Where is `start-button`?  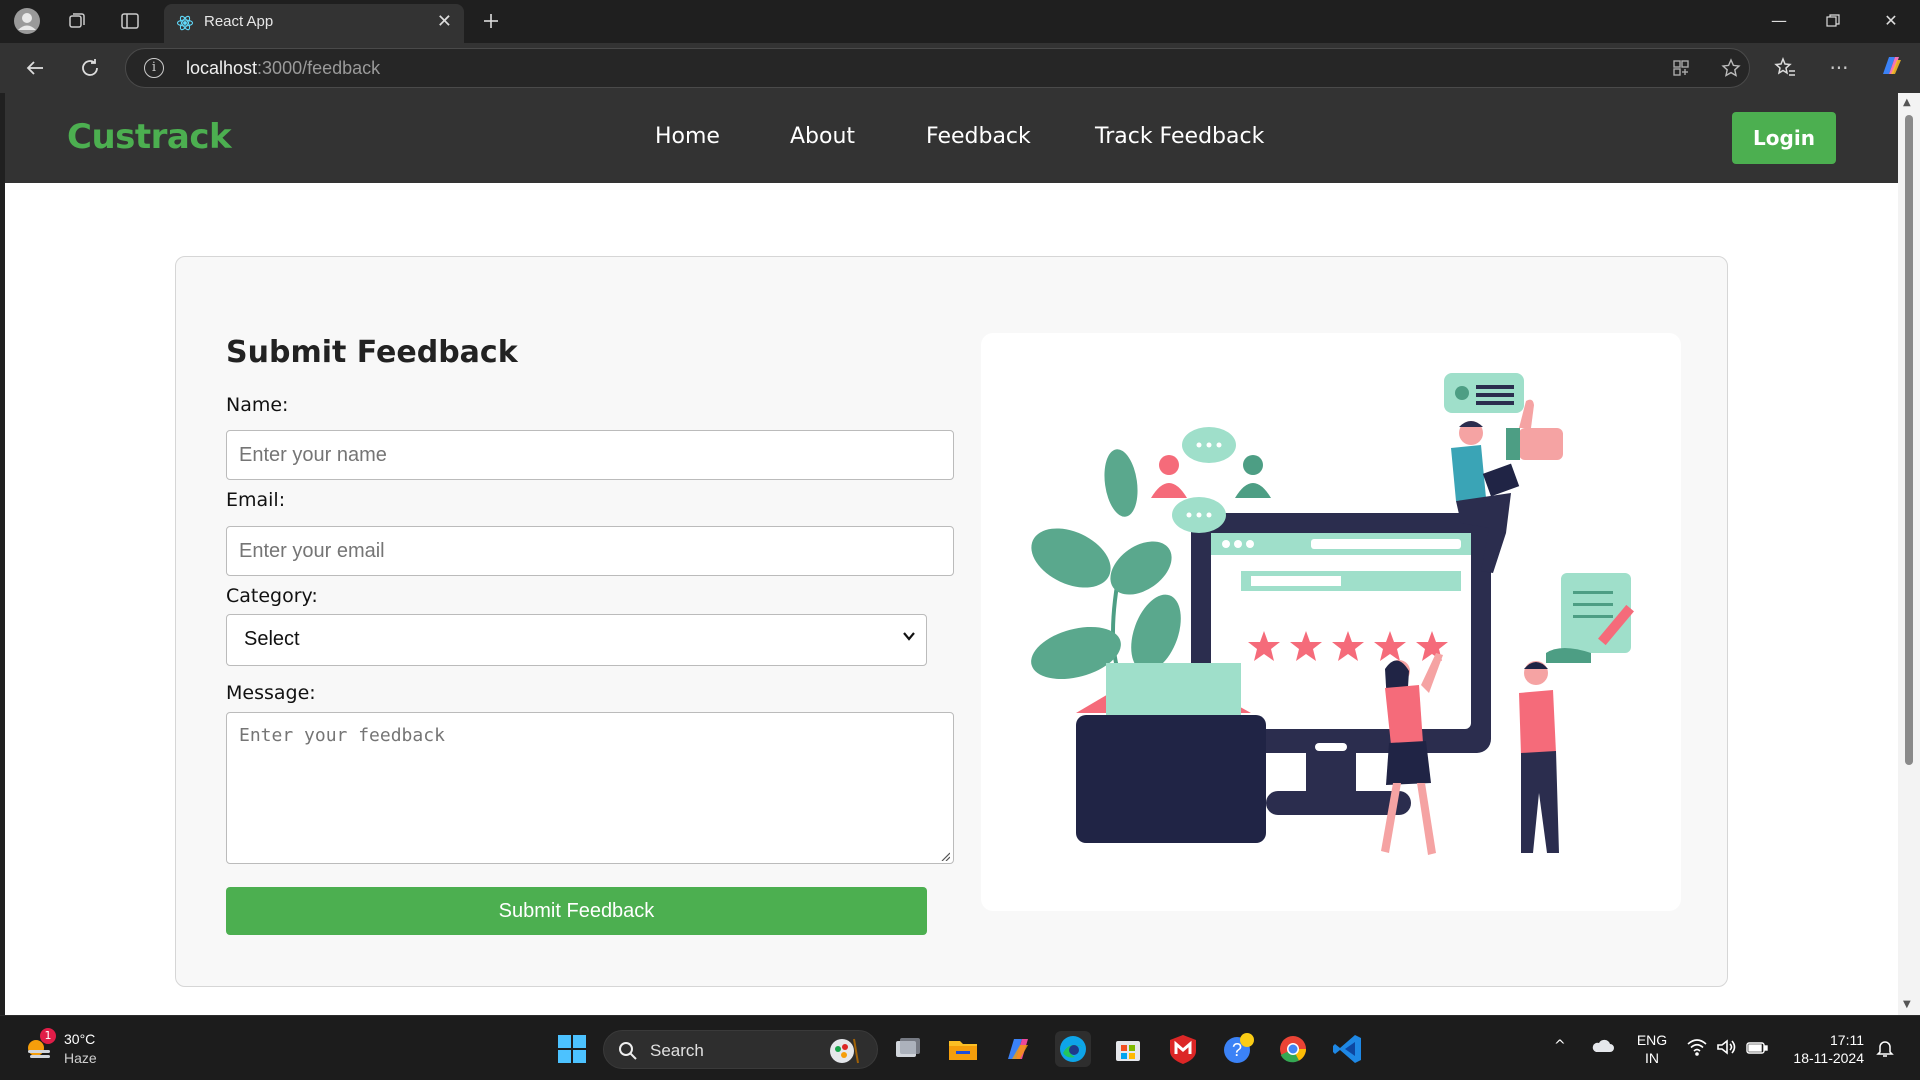 start-button is located at coordinates (572, 1049).